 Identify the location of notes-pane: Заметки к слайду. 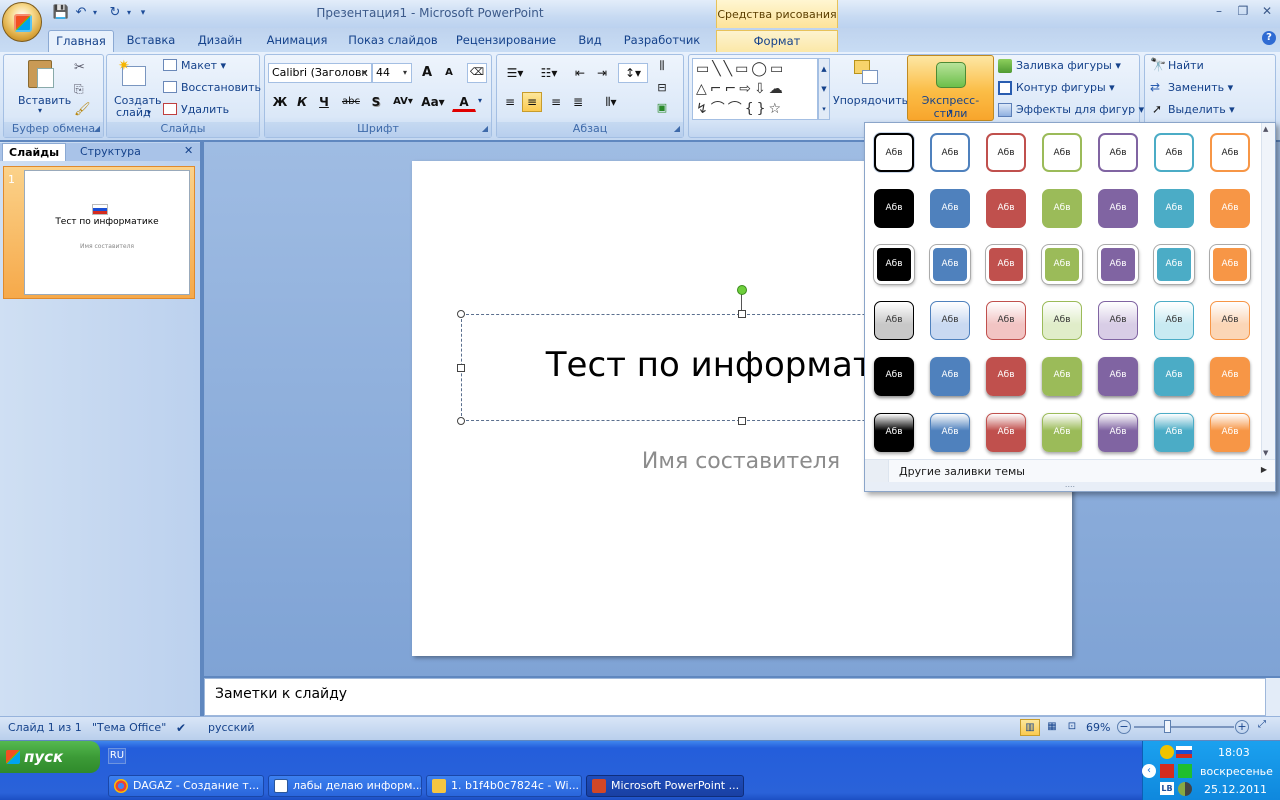
(735, 697).